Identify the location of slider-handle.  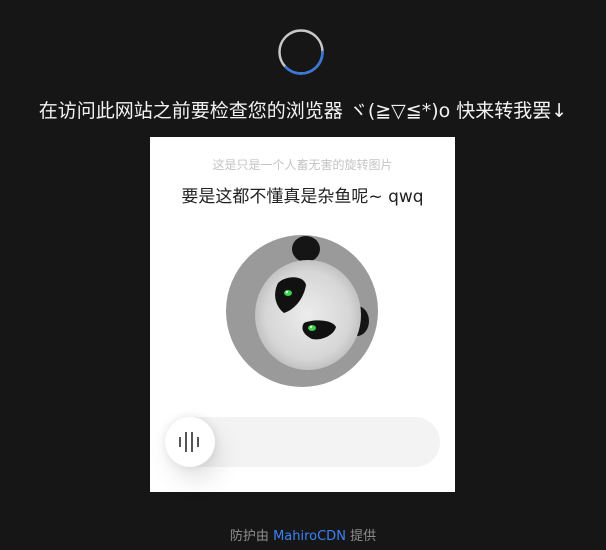
(190, 442).